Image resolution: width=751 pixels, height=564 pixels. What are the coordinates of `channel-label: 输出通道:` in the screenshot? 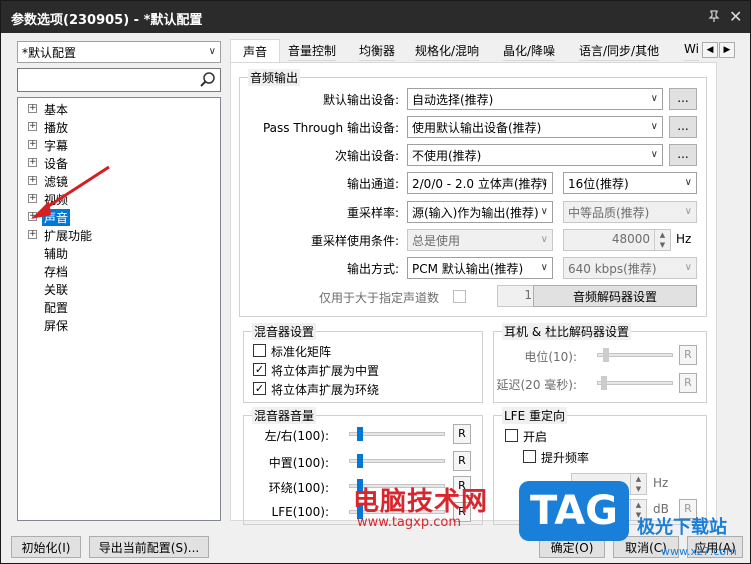 It's located at (372, 184).